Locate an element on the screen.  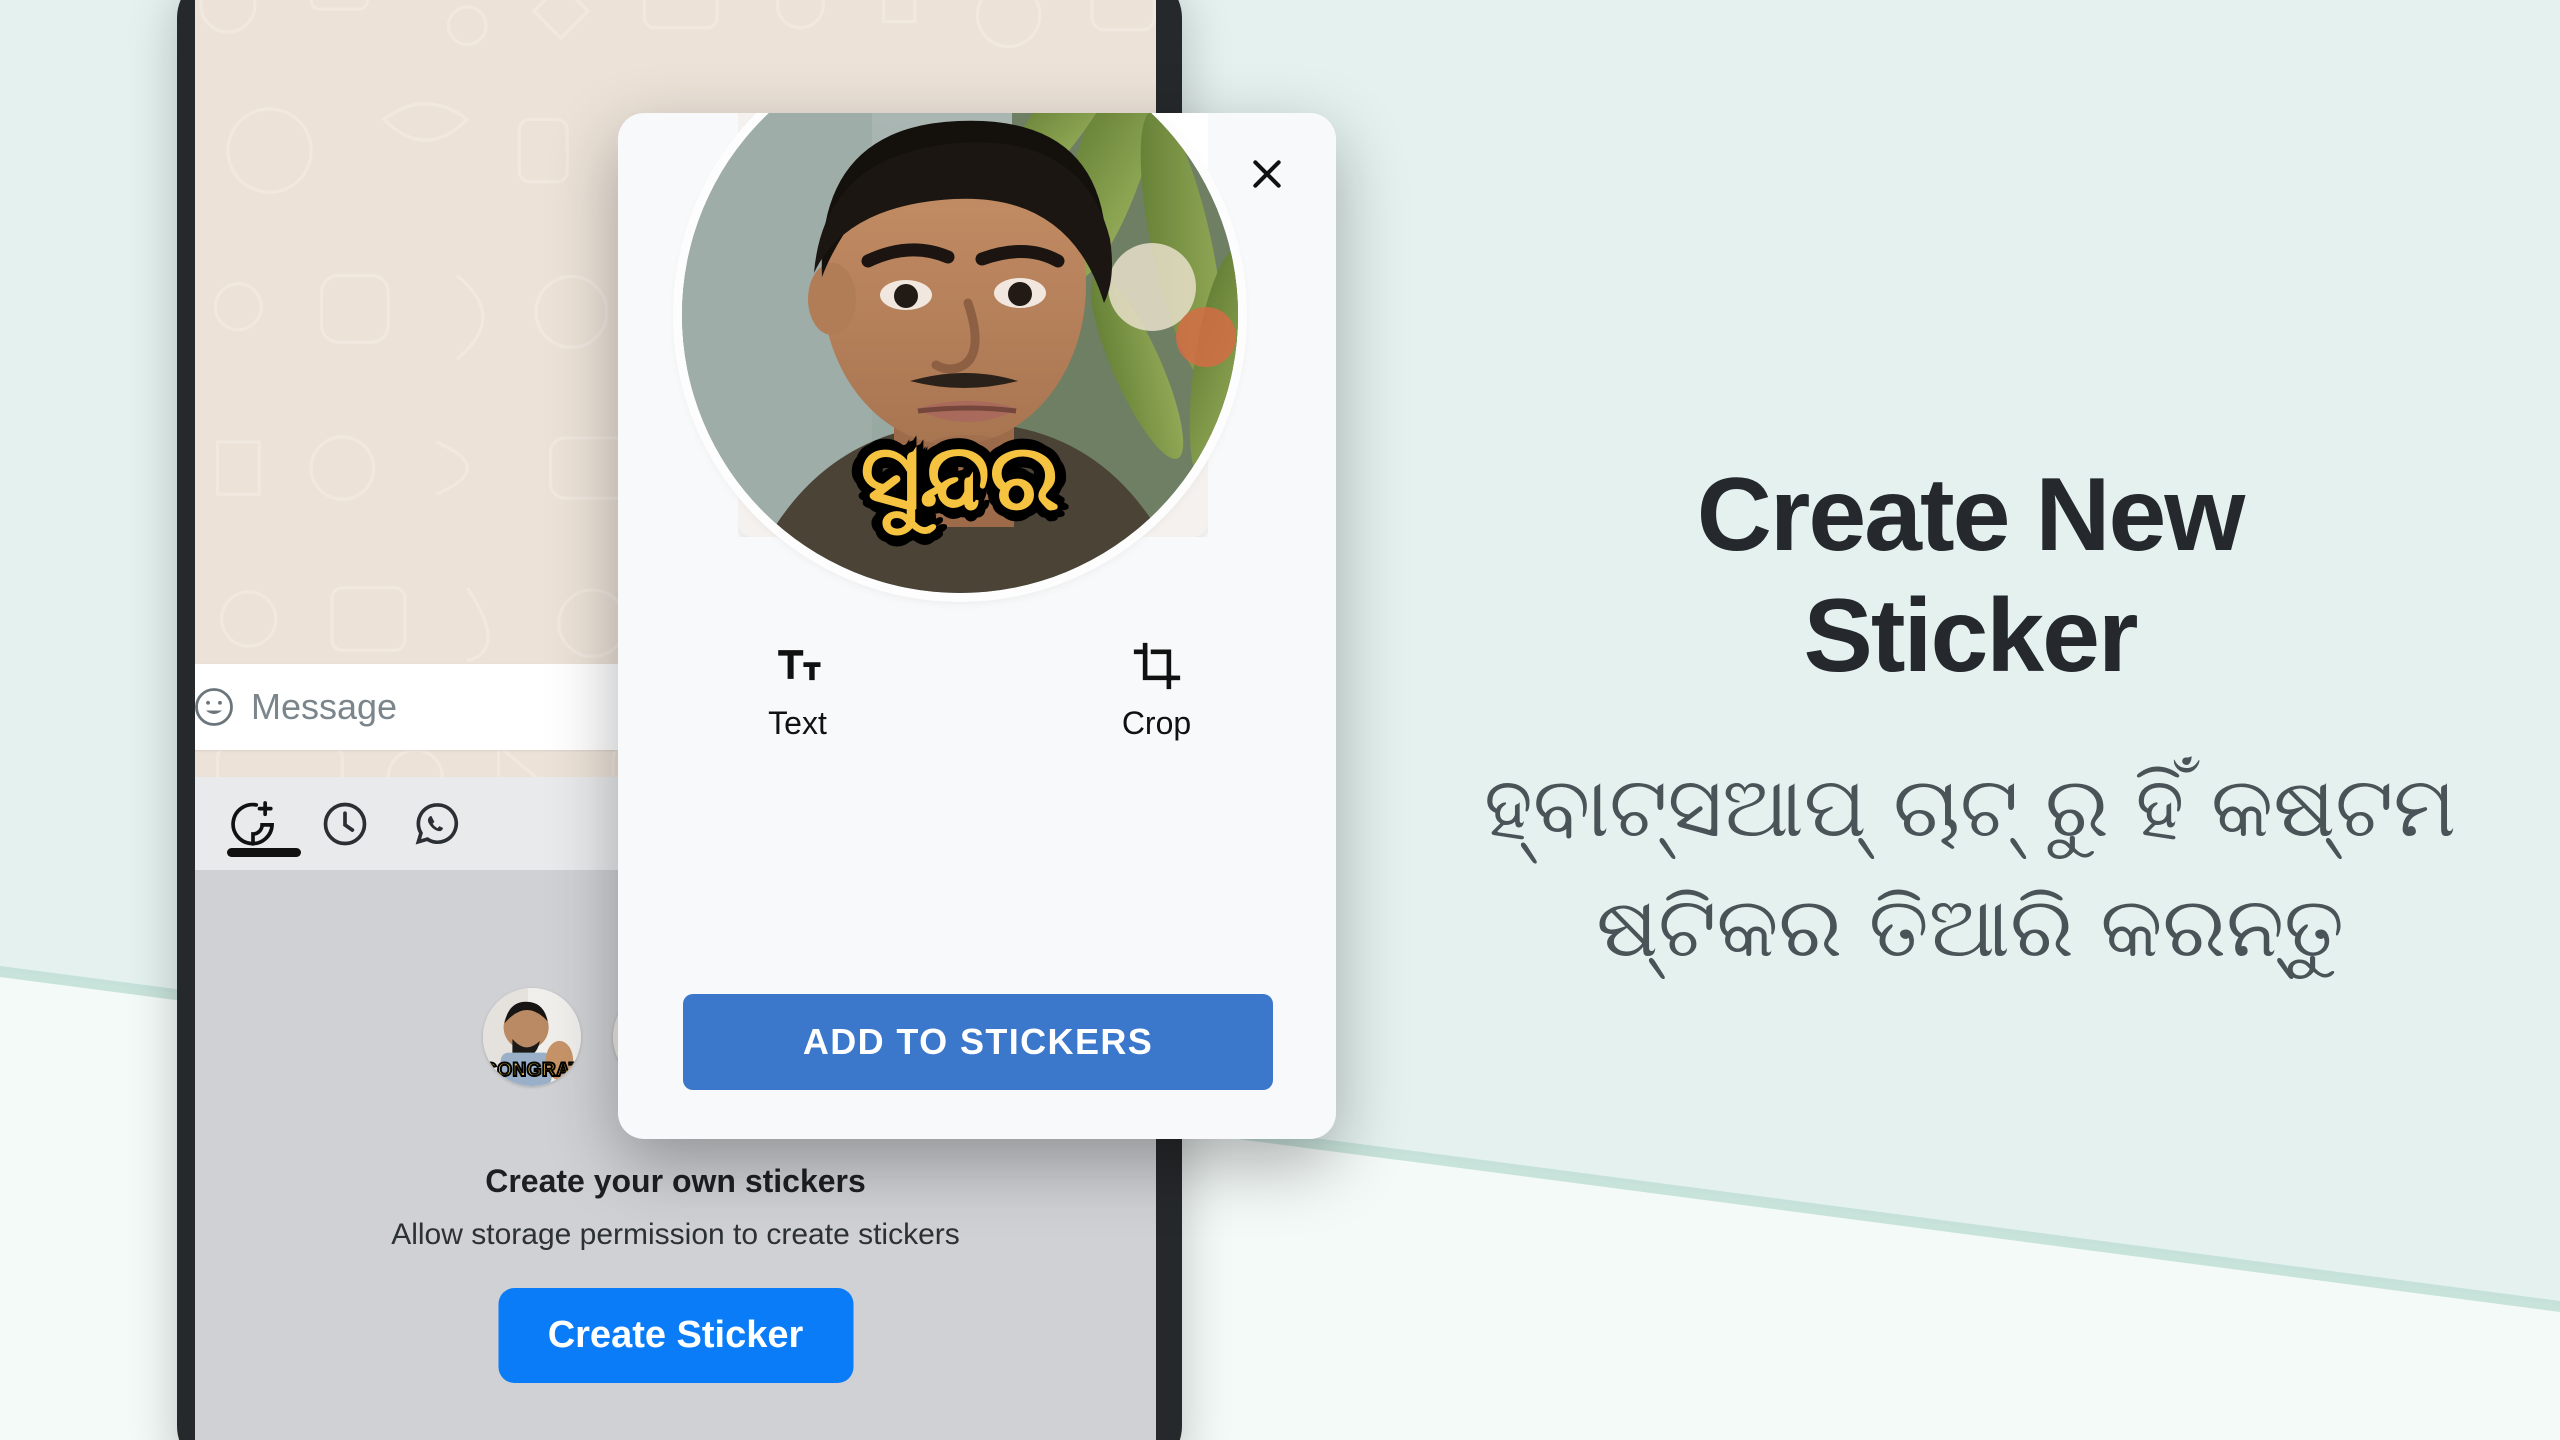
text-tool-button: Text is located at coordinates (797, 706).